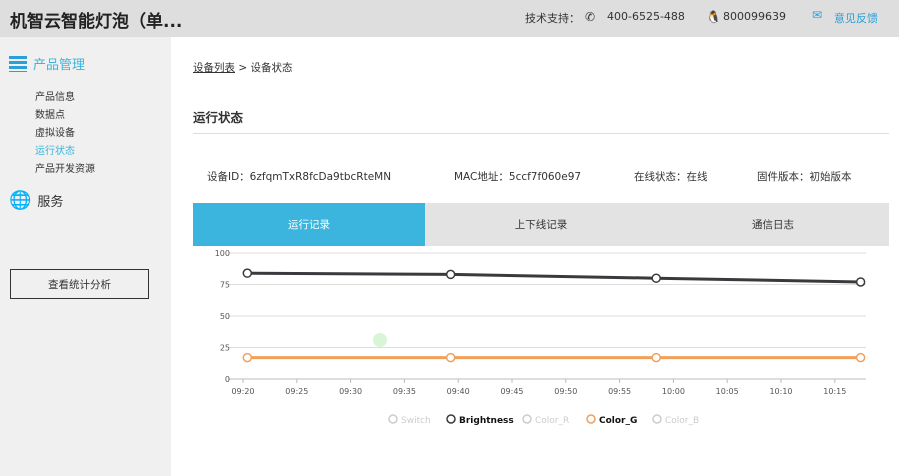  Describe the element at coordinates (458, 391) in the screenshot. I see `x-tick-label: 09:40` at that location.